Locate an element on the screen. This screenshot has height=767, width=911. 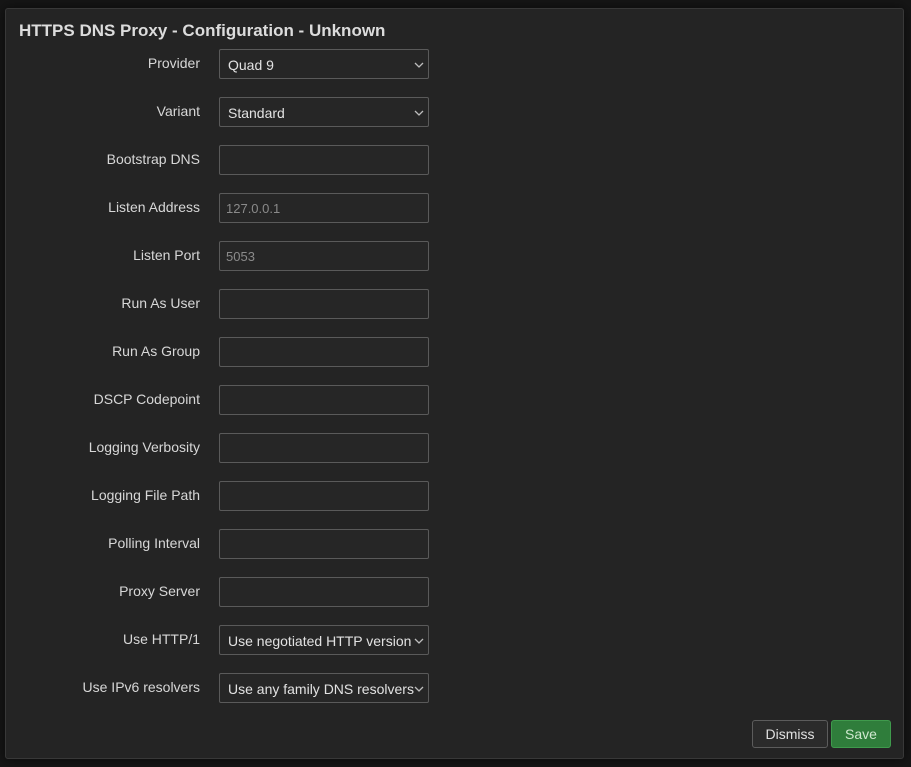
use-http1-label: Use HTTP/1 is located at coordinates (161, 639).